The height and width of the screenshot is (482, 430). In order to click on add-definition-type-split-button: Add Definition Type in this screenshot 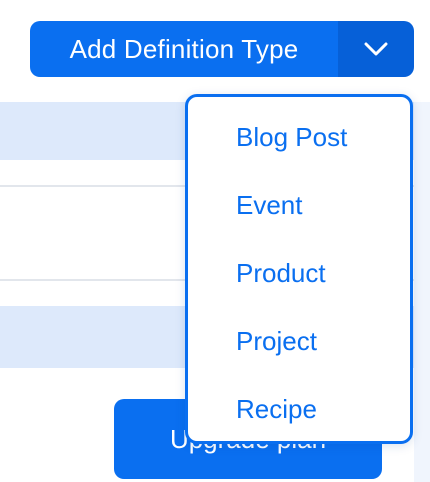, I will do `click(222, 49)`.